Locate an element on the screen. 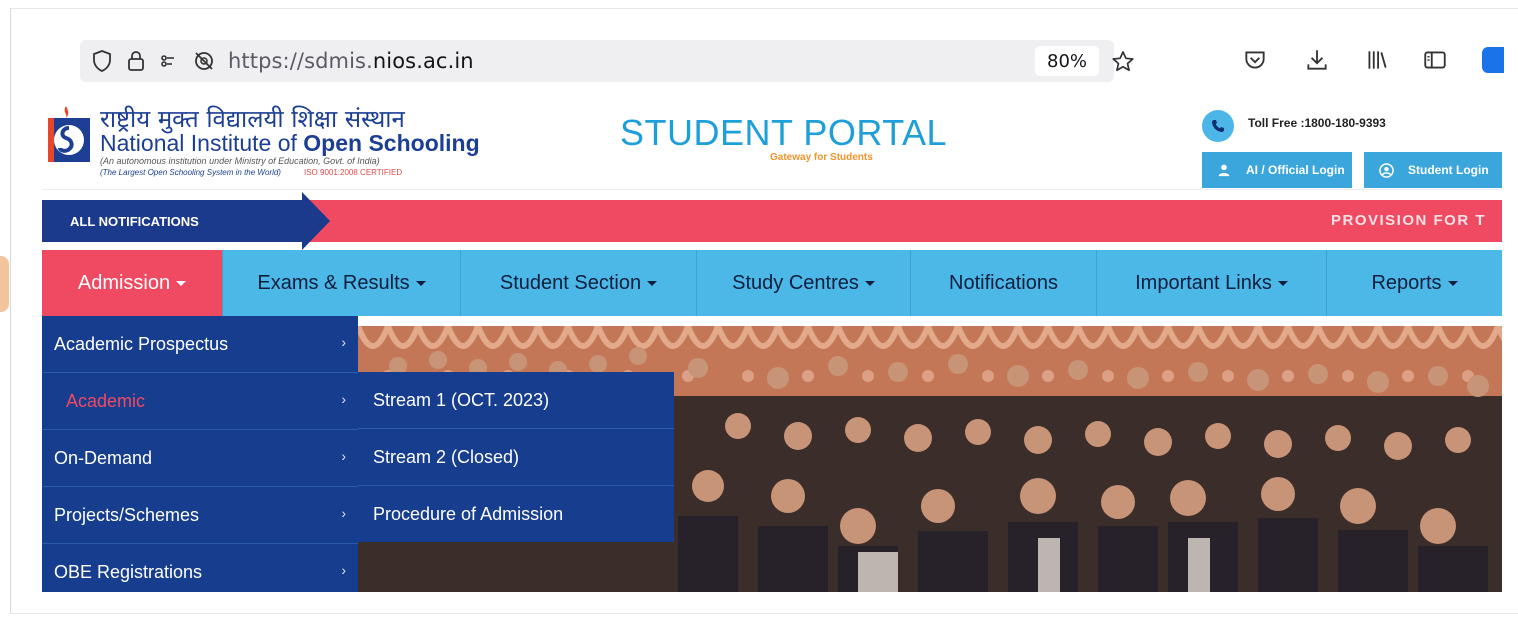  sidebar-toggle-icon is located at coordinates (1435, 60).